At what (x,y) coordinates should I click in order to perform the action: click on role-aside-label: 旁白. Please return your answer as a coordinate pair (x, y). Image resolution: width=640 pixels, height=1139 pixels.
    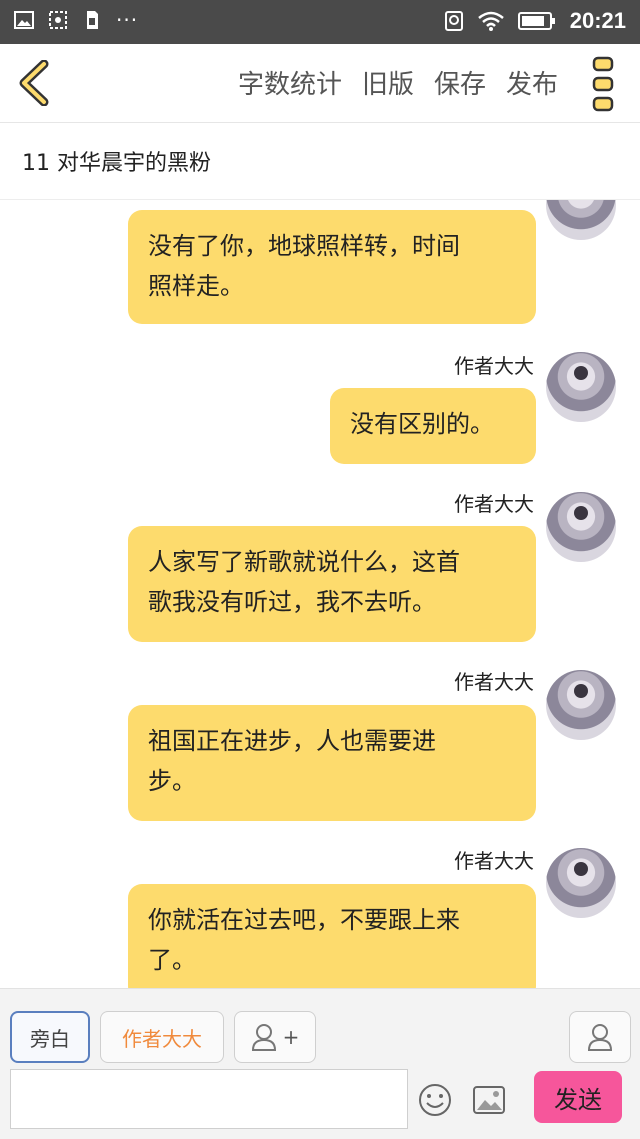
    Looking at the image, I should click on (50, 1038).